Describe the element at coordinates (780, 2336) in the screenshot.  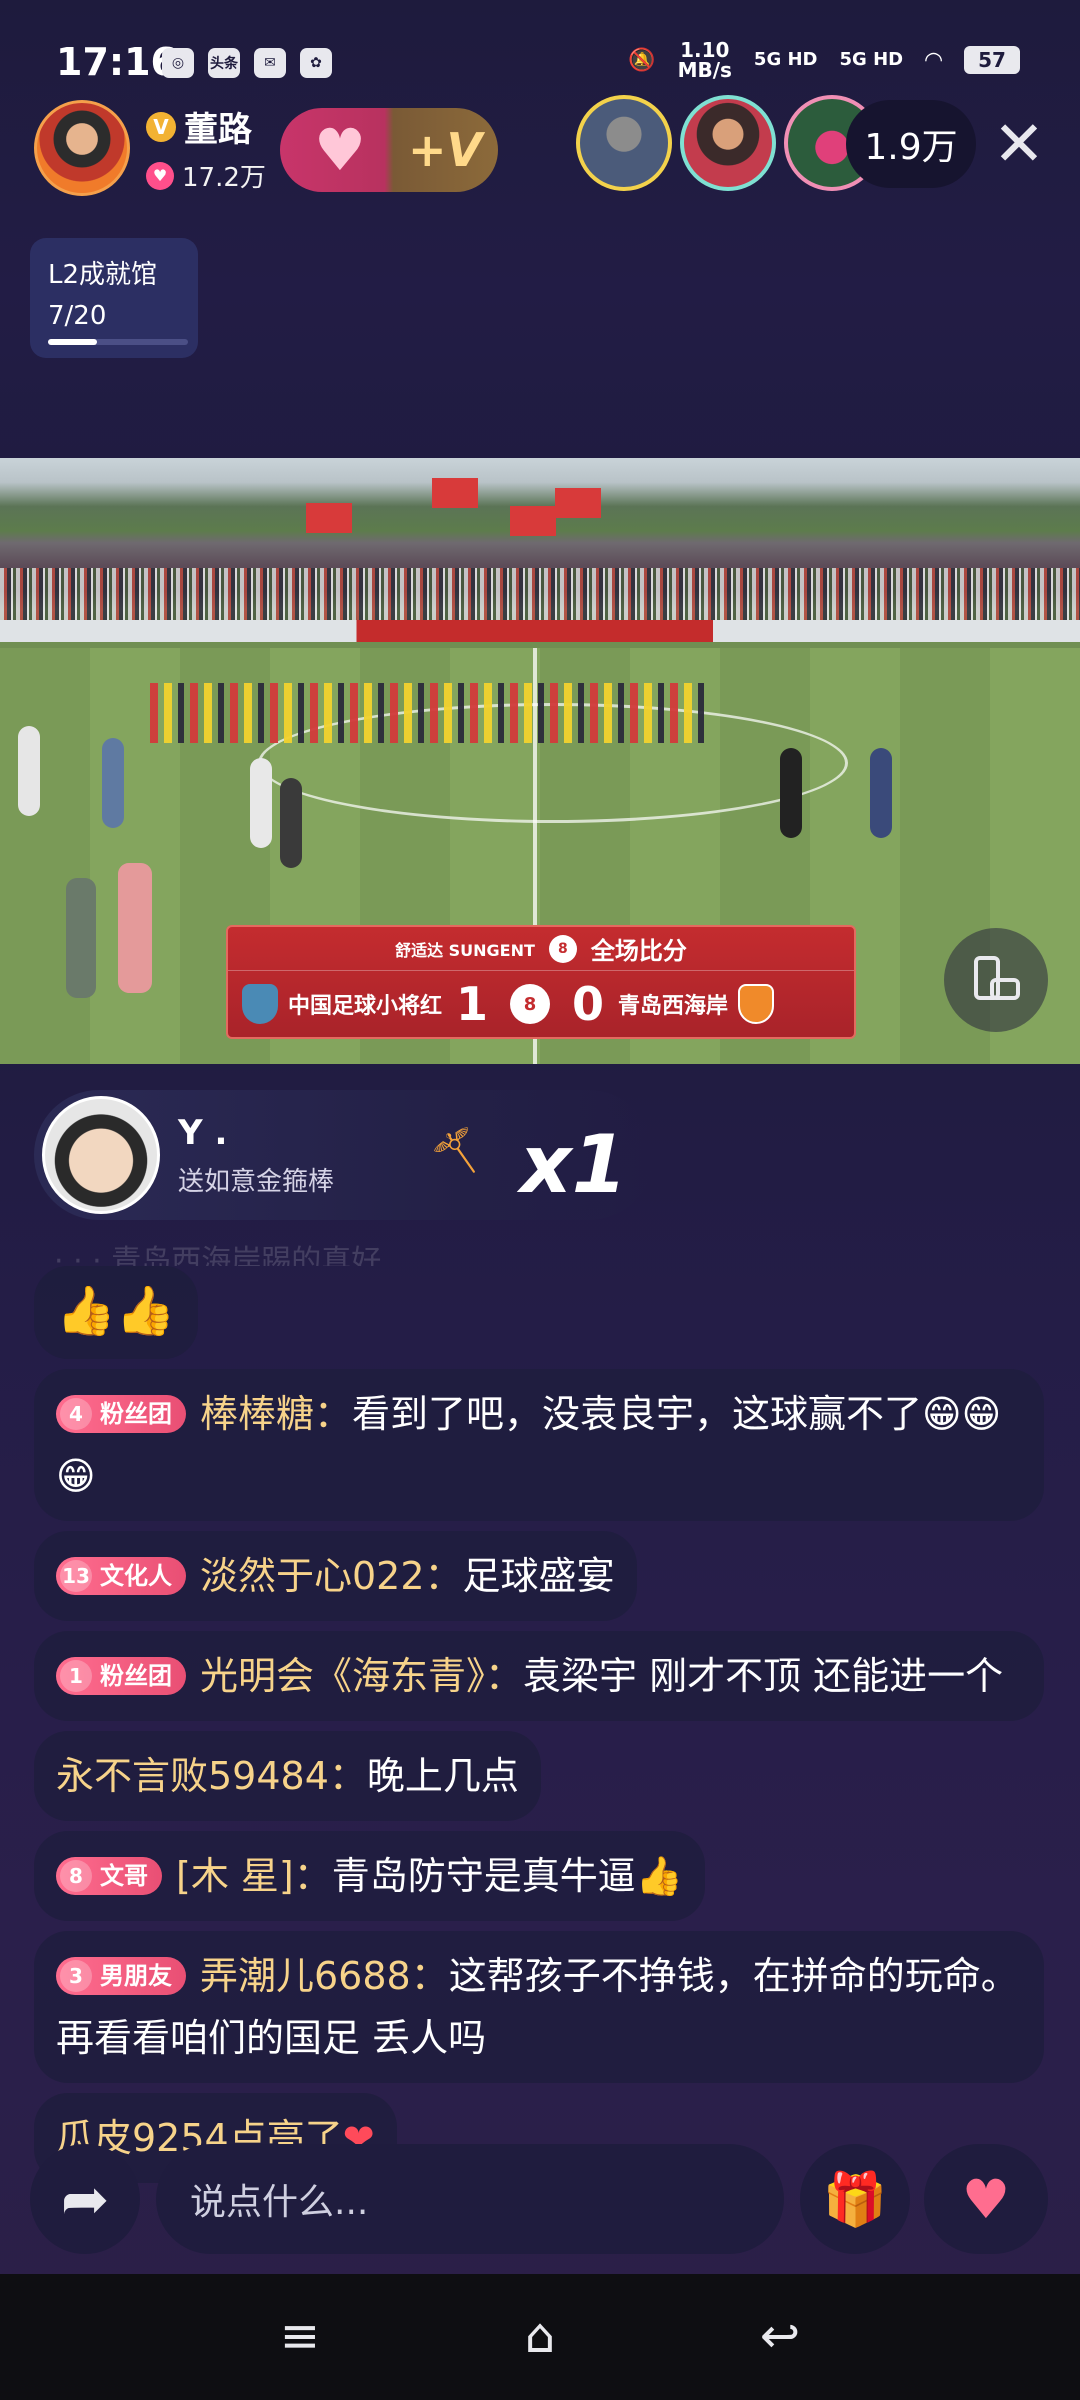
I see `back-icon: ↩` at that location.